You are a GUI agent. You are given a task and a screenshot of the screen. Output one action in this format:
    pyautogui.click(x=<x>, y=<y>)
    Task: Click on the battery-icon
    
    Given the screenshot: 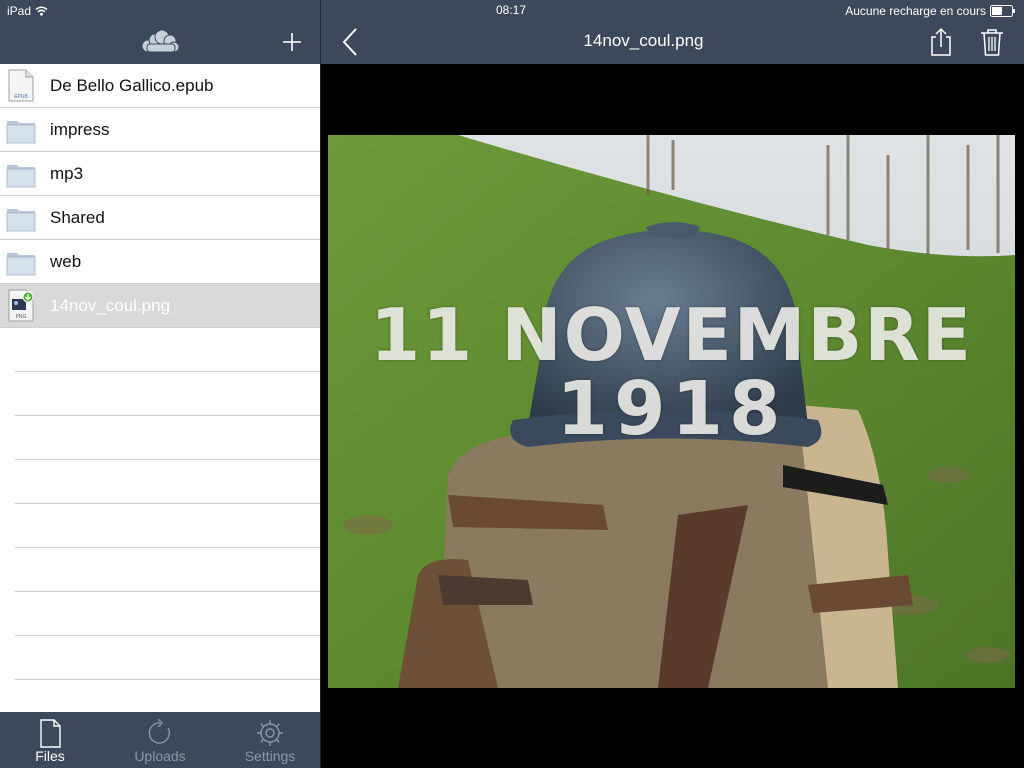 What is the action you would take?
    pyautogui.click(x=1002, y=11)
    